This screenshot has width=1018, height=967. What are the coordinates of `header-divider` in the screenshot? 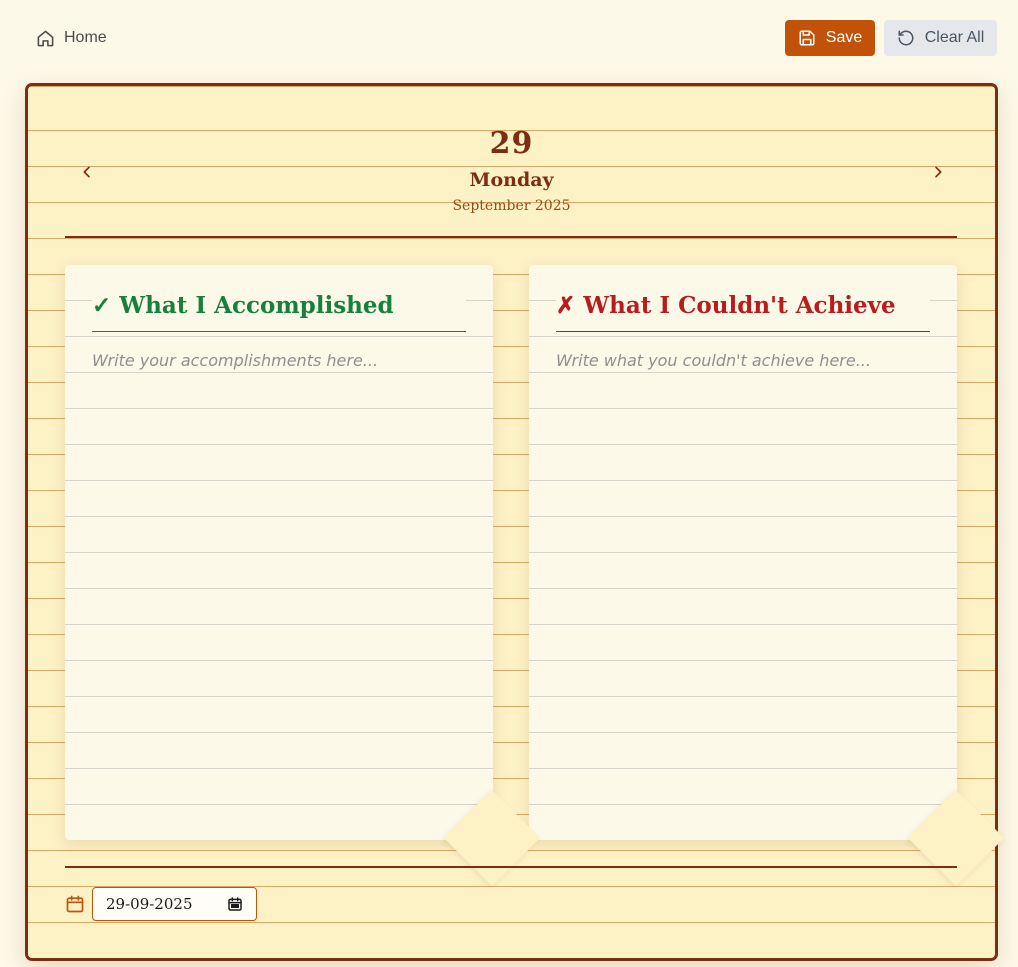 It's located at (511, 237).